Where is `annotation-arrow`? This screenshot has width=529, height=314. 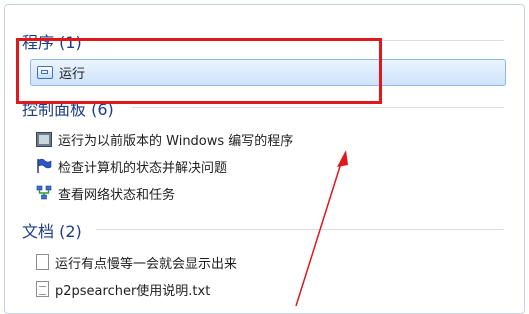
annotation-arrow is located at coordinates (321, 228).